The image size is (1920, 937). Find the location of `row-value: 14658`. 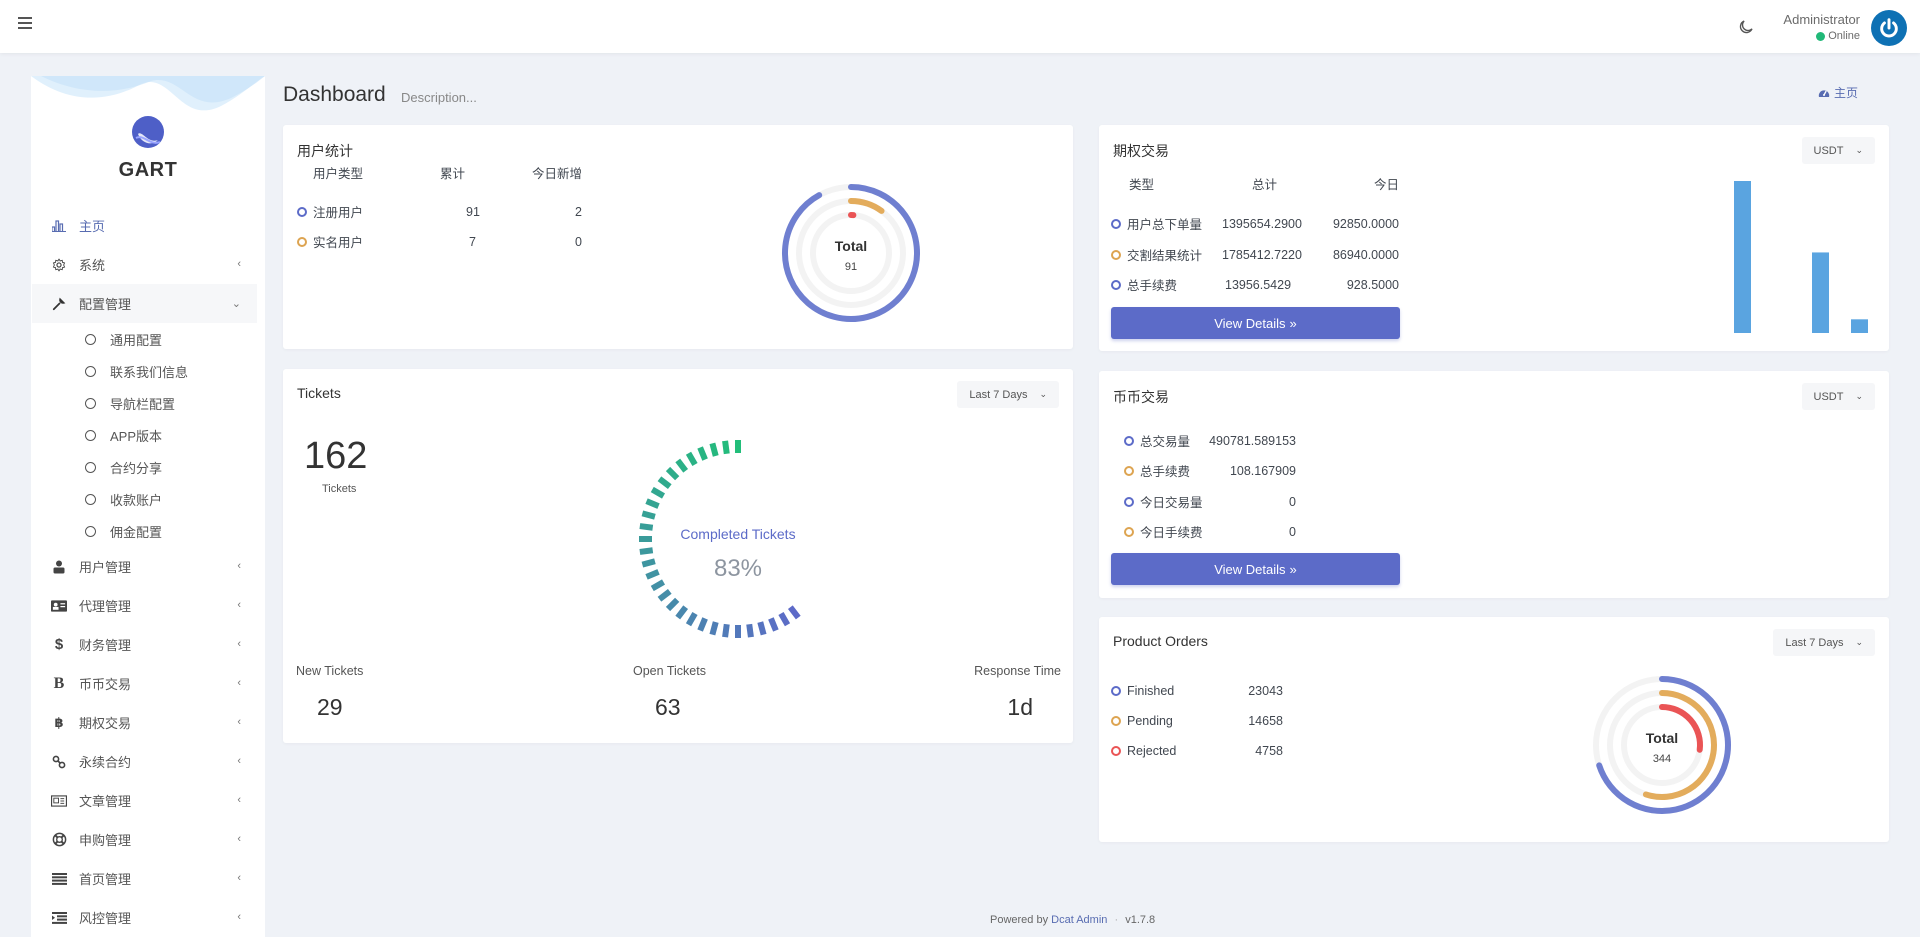

row-value: 14658 is located at coordinates (1265, 721).